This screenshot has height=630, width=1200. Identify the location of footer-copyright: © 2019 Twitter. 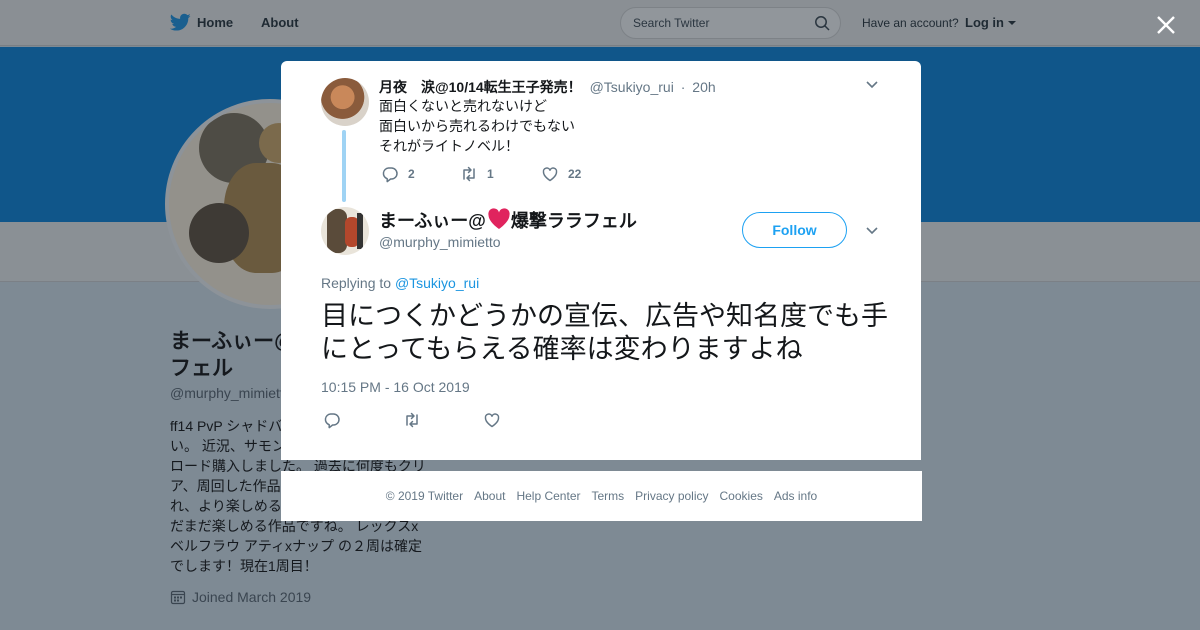
(424, 496).